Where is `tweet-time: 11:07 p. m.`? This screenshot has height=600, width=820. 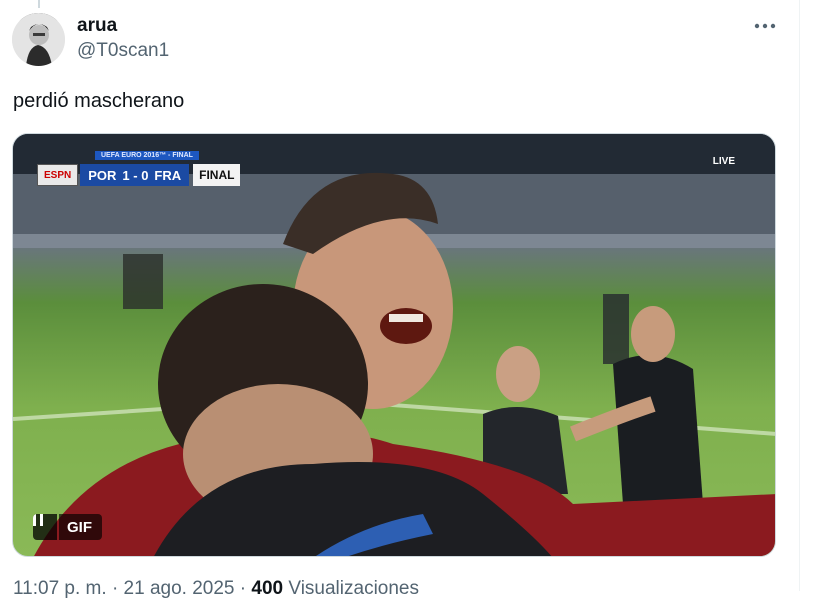 tweet-time: 11:07 p. m. is located at coordinates (60, 588).